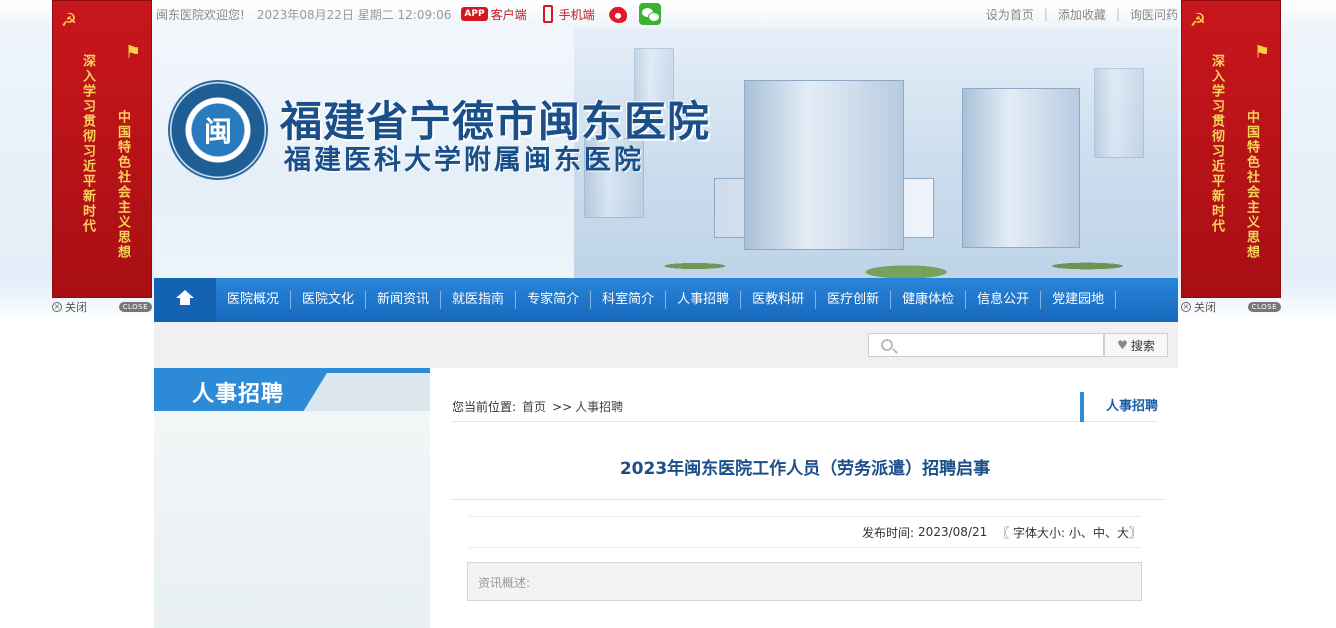  What do you see at coordinates (478, 300) in the screenshot?
I see `nav-item: 就医指南` at bounding box center [478, 300].